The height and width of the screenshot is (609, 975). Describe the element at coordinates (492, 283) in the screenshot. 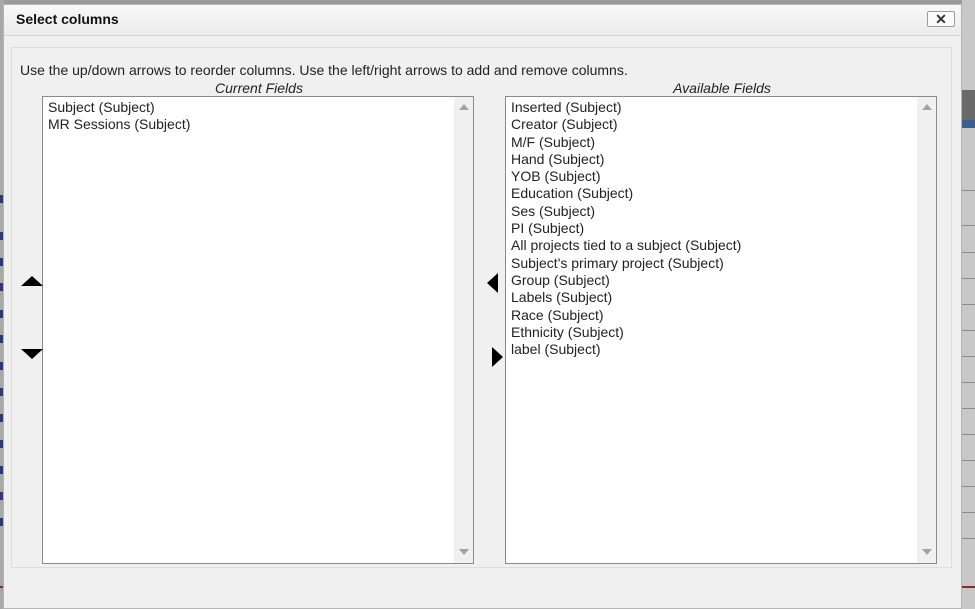

I see `add-column-arrow-icon` at that location.